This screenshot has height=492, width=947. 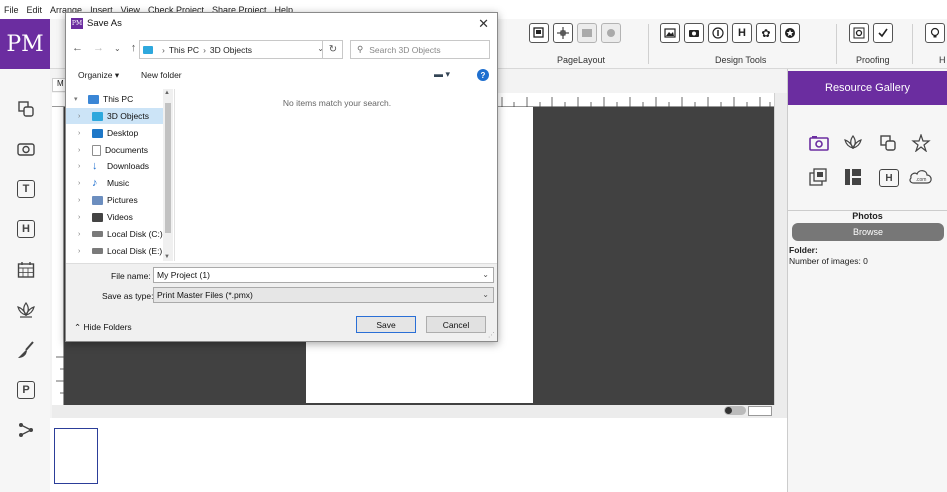 I want to click on tree-item-music: › ♪ Music, so click(x=119, y=183).